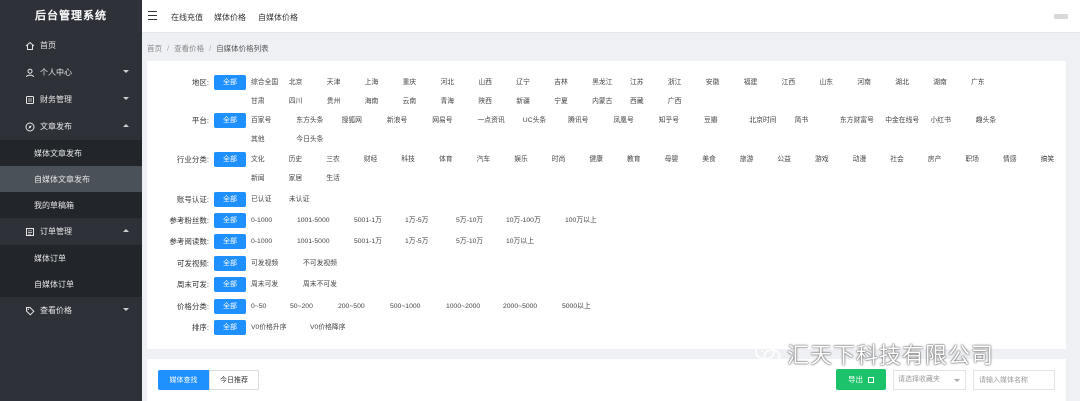  I want to click on filter-option: 四川, so click(296, 101).